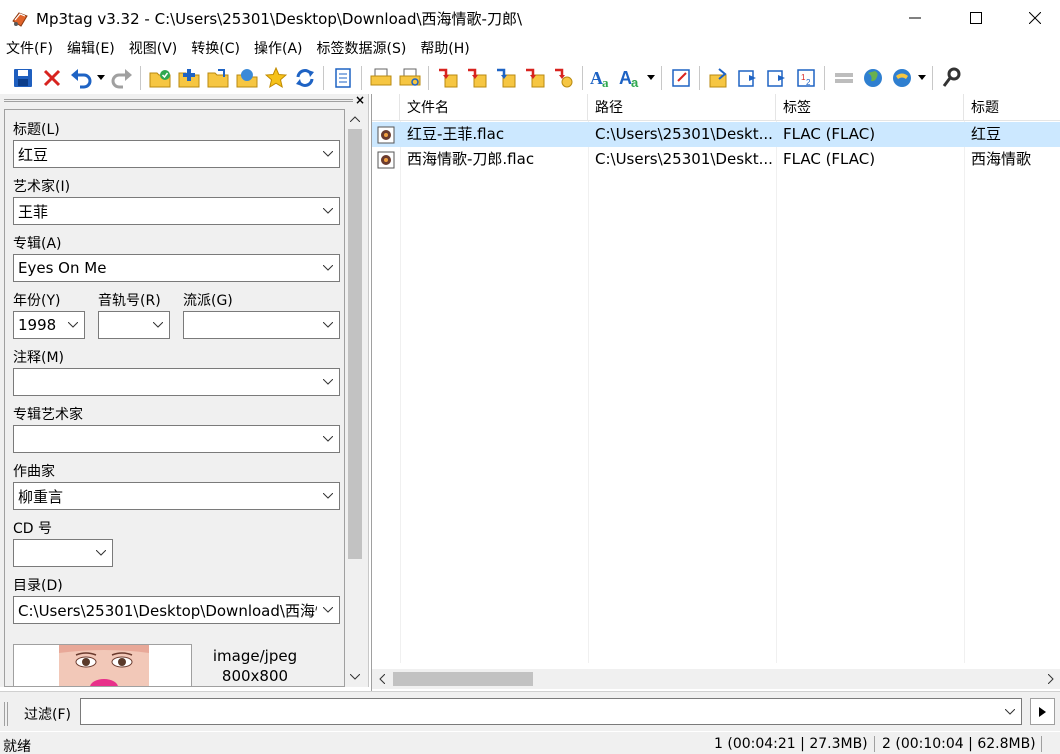 Image resolution: width=1060 pixels, height=754 pixels. I want to click on tools-button, so click(951, 78).